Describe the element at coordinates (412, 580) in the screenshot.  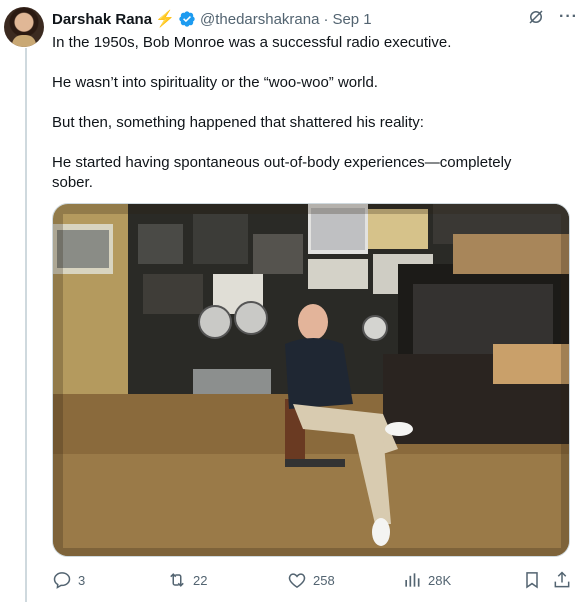
I see `views-icon` at that location.